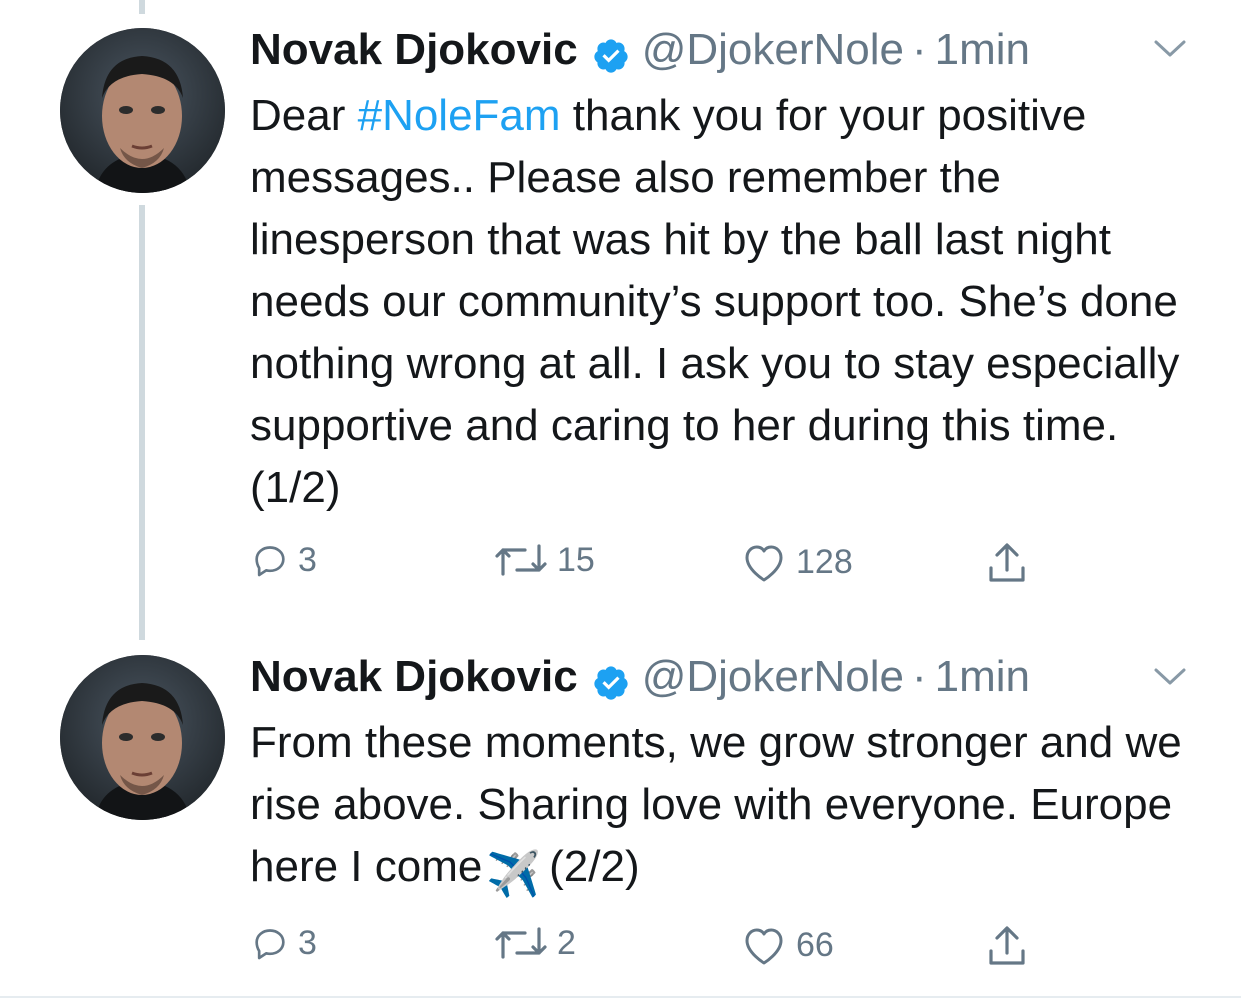 The image size is (1241, 1000). I want to click on retweet-button: 15, so click(544, 560).